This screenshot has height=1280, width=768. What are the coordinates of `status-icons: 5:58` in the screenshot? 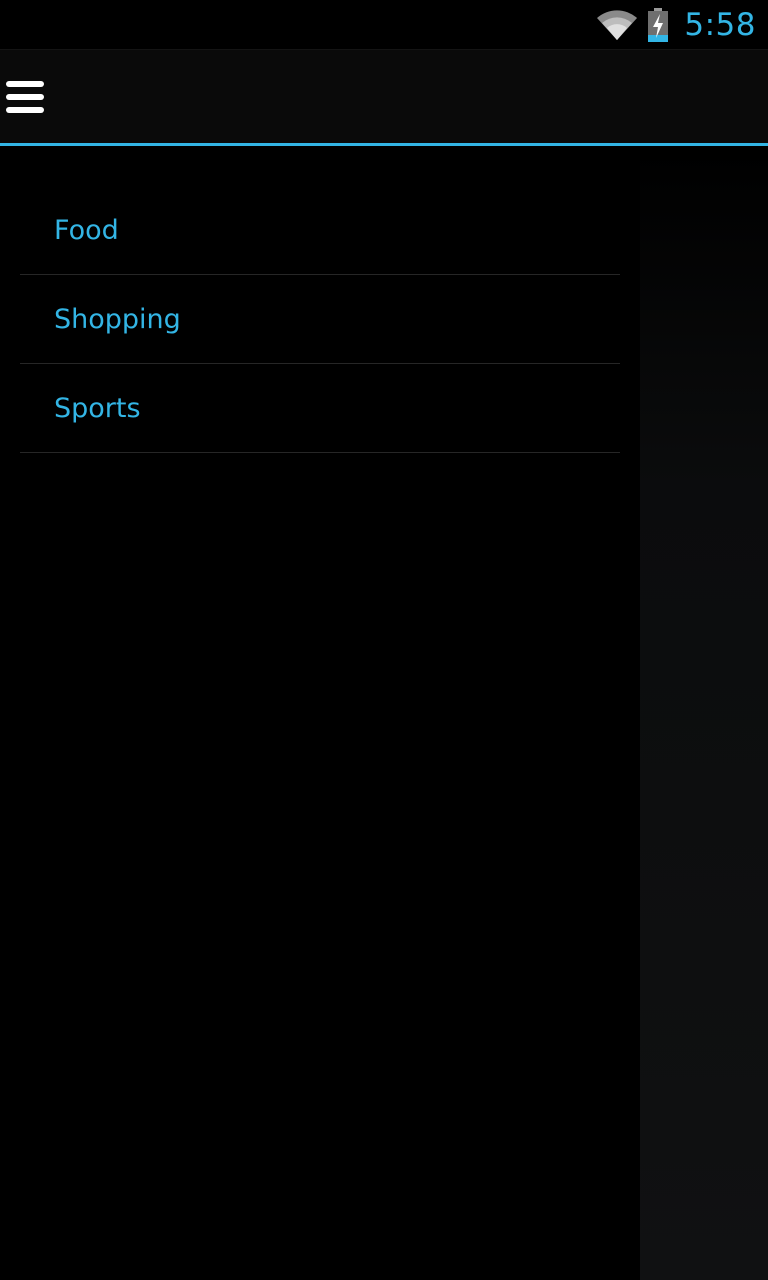 It's located at (676, 25).